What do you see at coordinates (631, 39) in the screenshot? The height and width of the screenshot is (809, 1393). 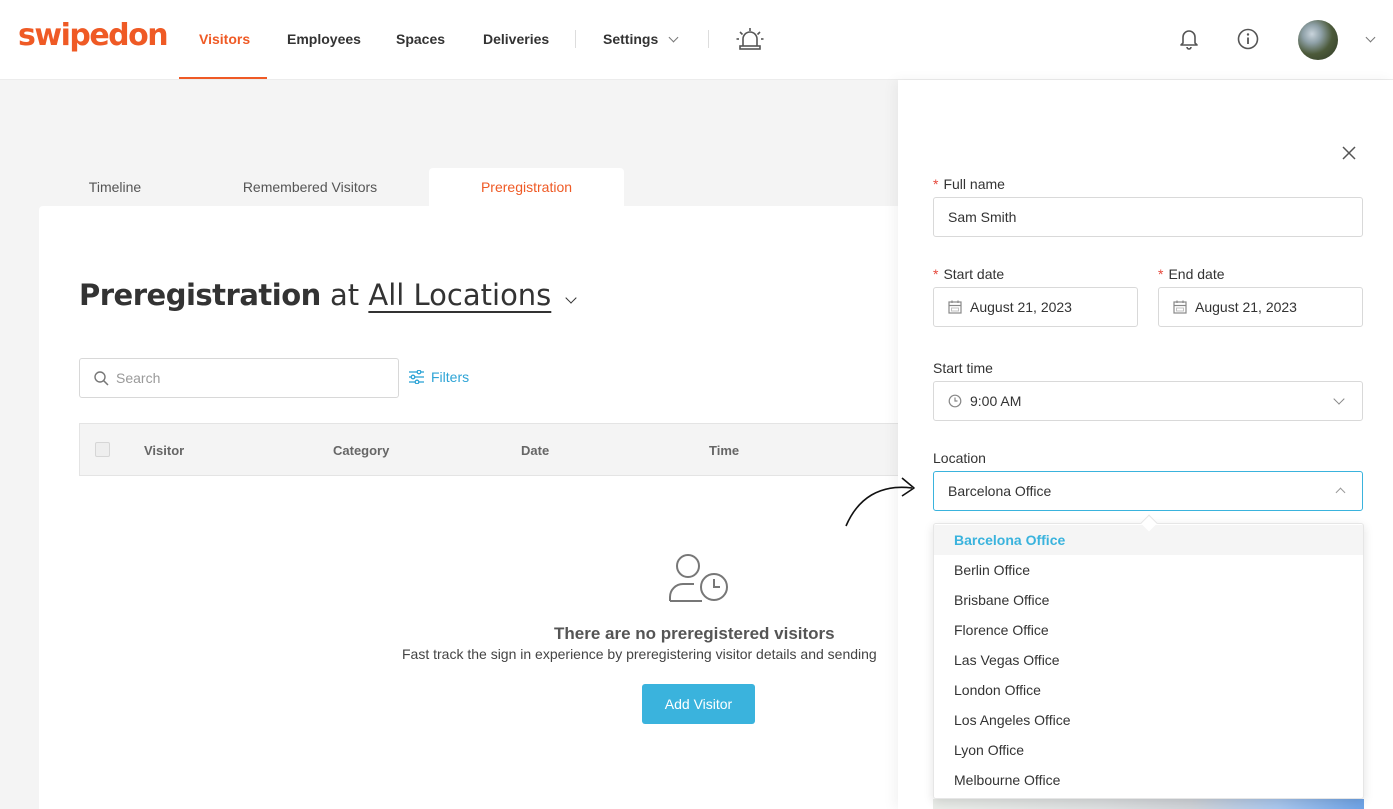 I see `nav-settings-label: Settings` at bounding box center [631, 39].